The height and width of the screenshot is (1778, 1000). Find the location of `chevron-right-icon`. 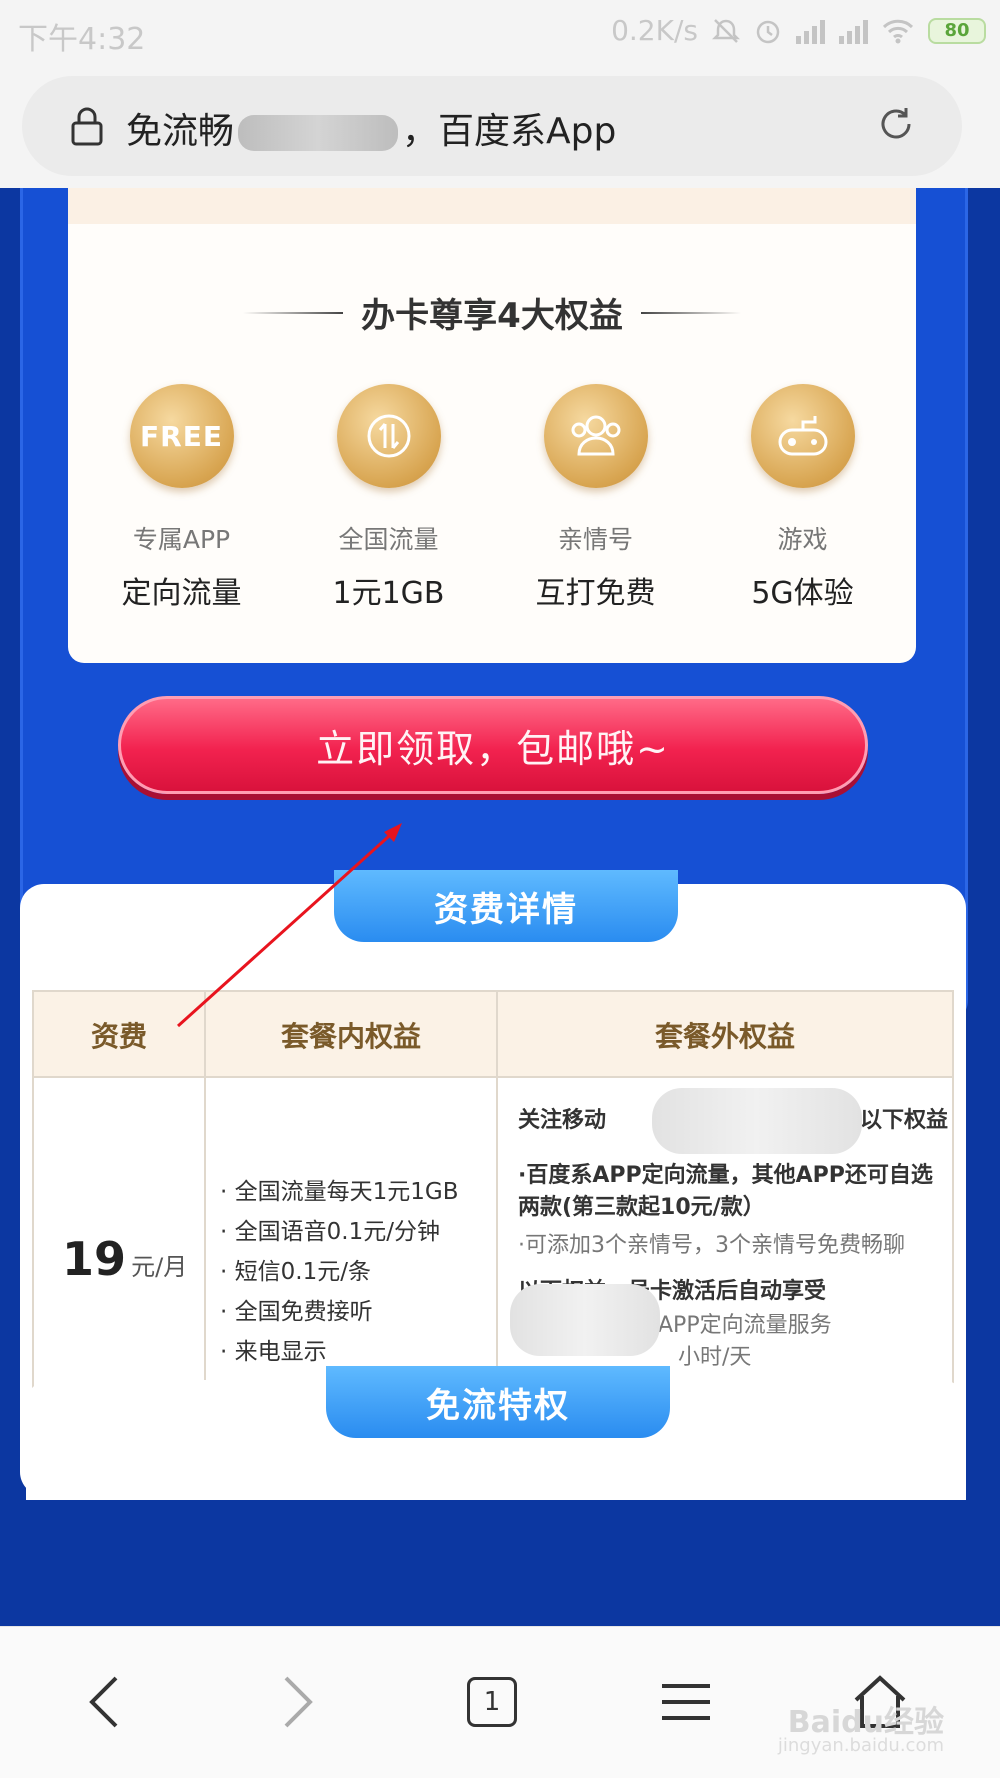

chevron-right-icon is located at coordinates (298, 1702).